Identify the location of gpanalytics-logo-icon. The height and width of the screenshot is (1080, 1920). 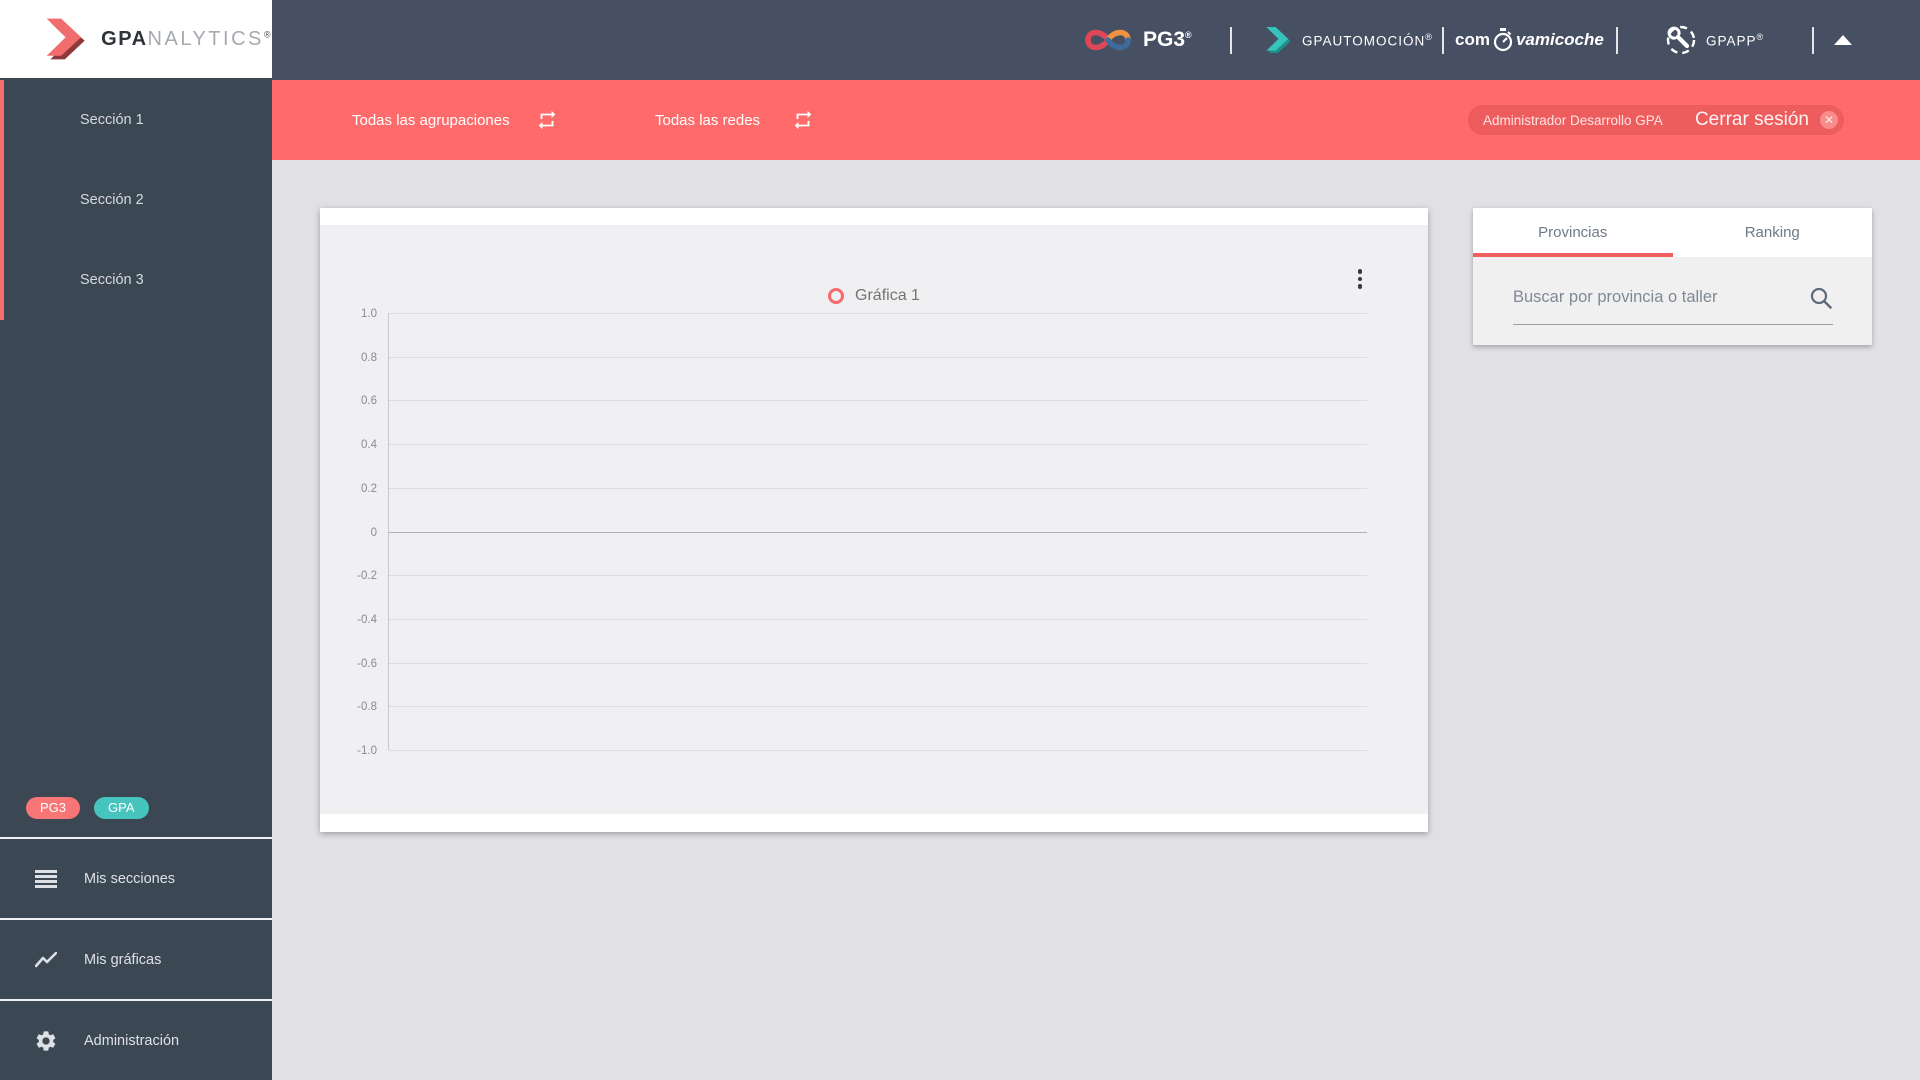
(65, 39).